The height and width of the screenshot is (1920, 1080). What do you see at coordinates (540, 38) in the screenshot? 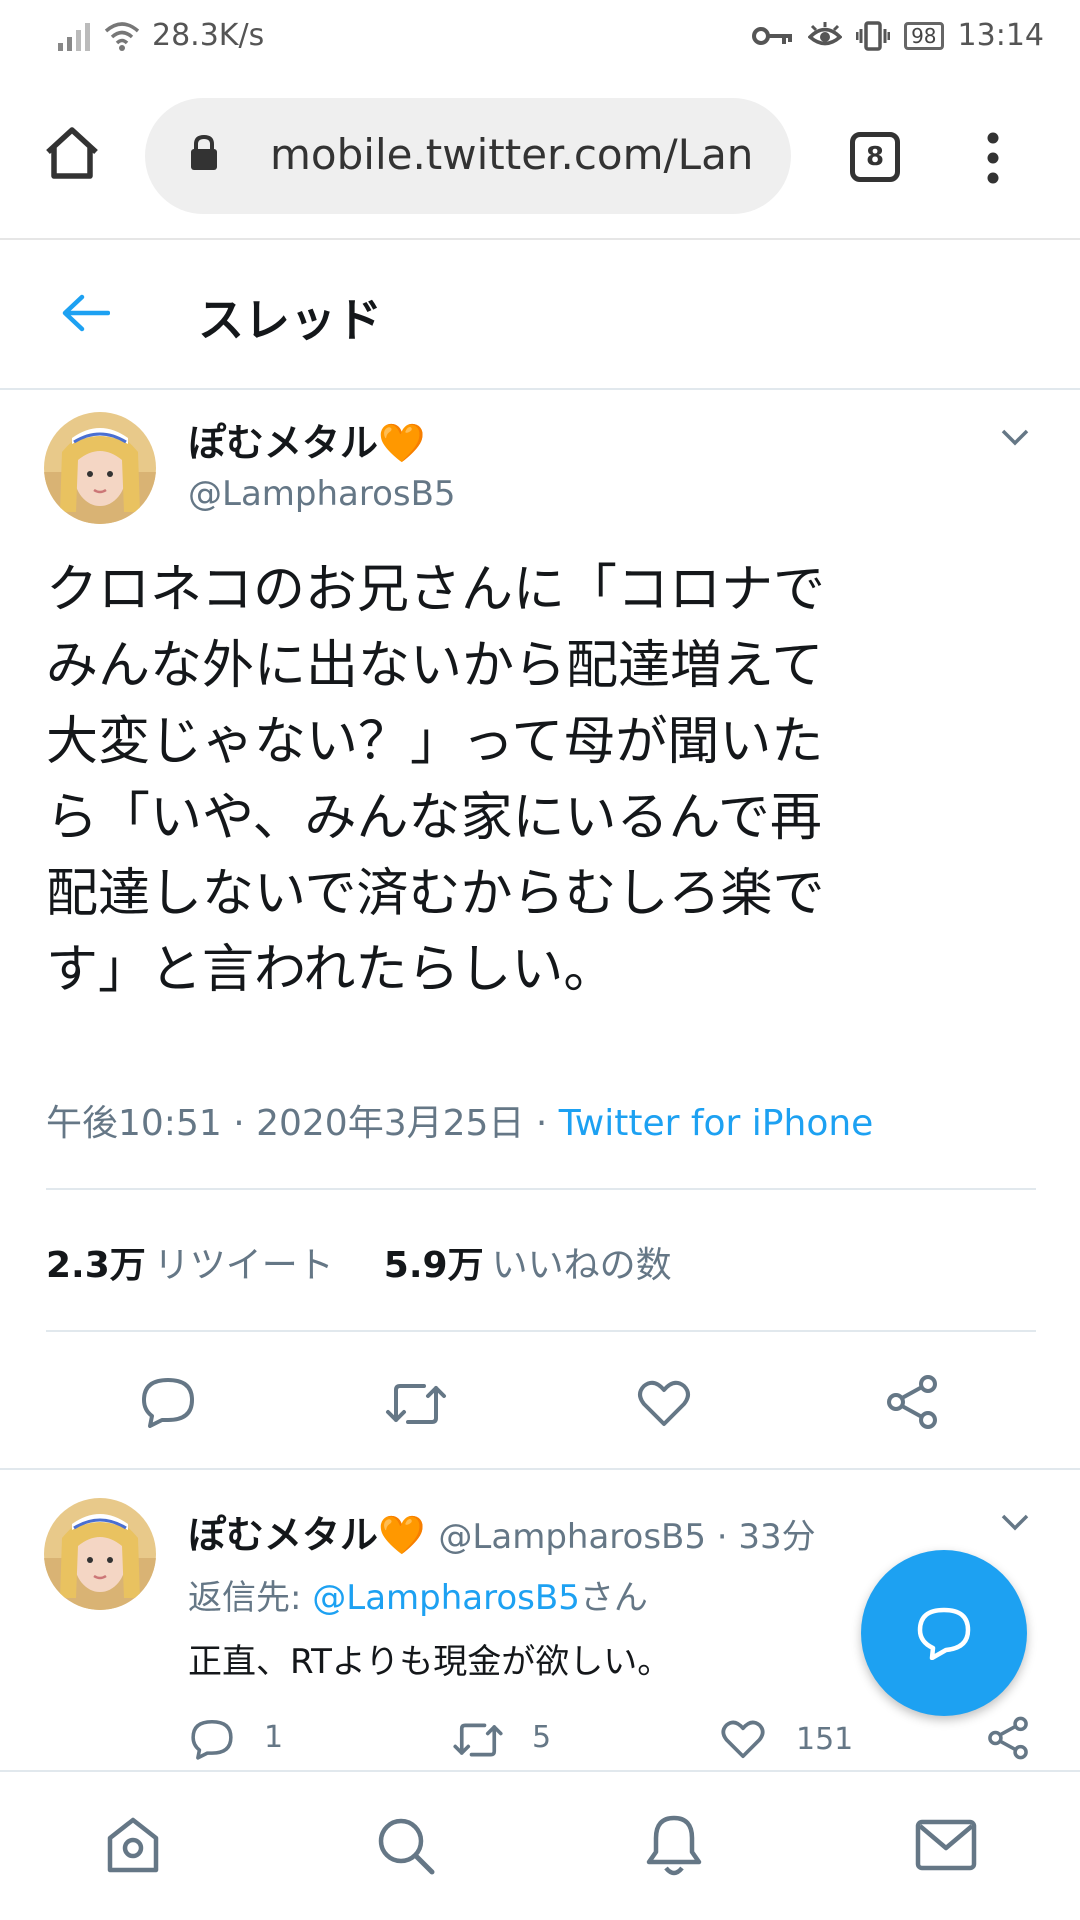
I see `status-bar: 28.3K/s 98 13:14` at bounding box center [540, 38].